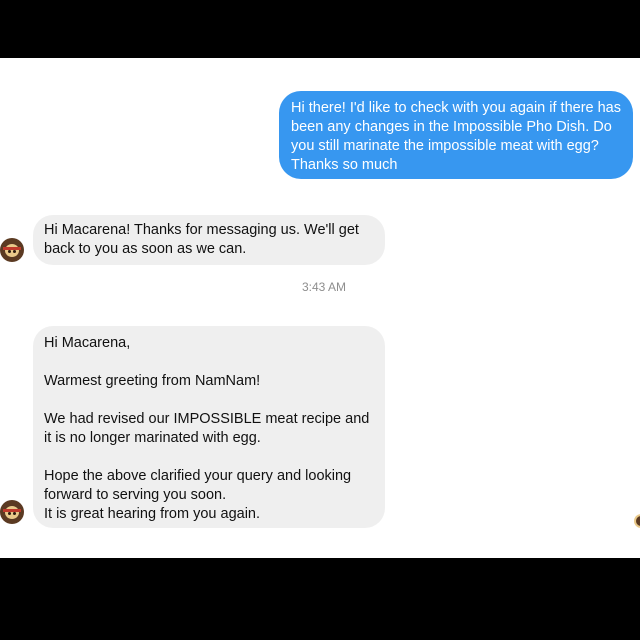 Image resolution: width=640 pixels, height=640 pixels. Describe the element at coordinates (324, 287) in the screenshot. I see `message-timestamp: 3:43 AM` at that location.